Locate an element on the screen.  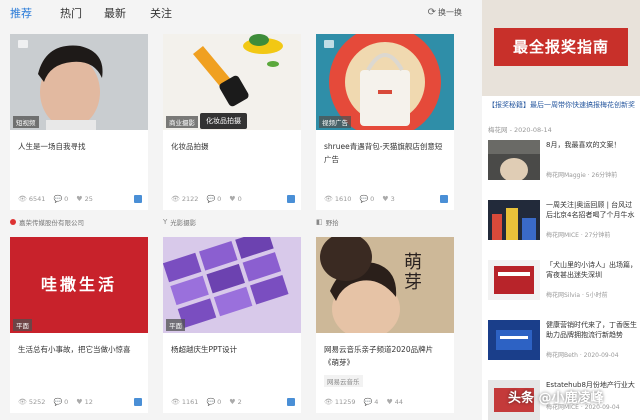
category-tag: 平面 is located at coordinates (175, 325).